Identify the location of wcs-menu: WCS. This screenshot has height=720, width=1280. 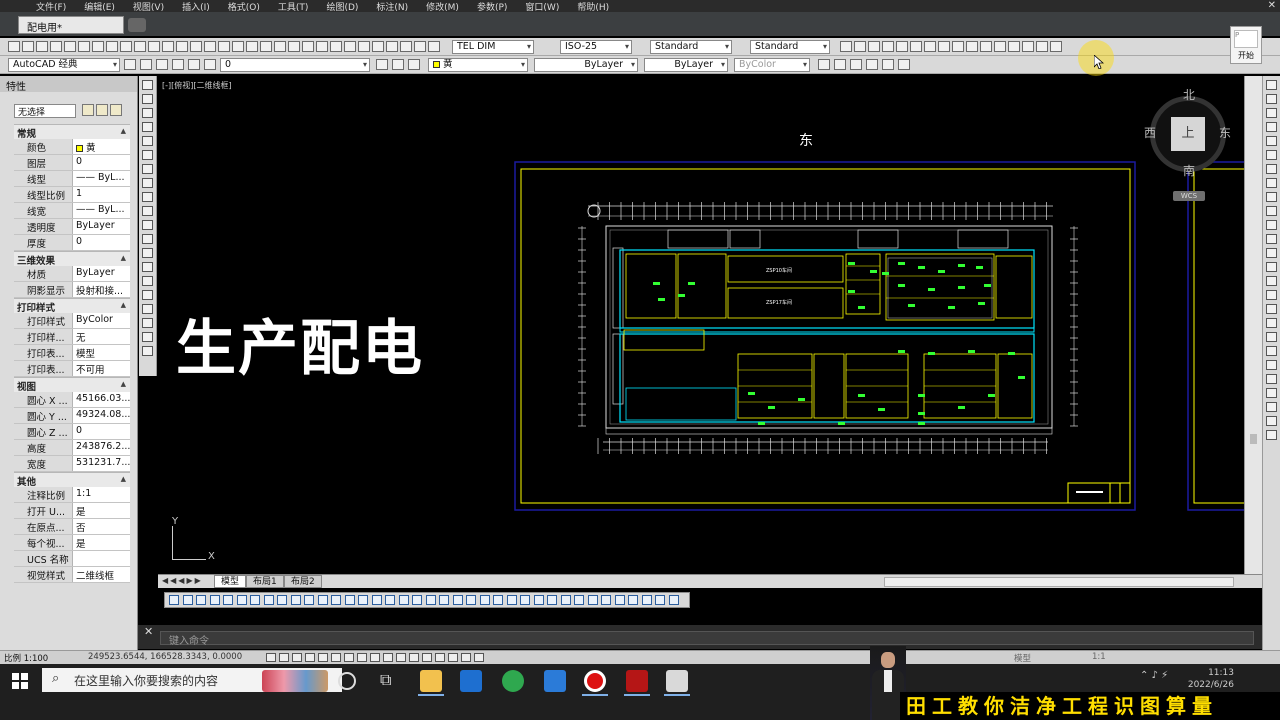
(1189, 196).